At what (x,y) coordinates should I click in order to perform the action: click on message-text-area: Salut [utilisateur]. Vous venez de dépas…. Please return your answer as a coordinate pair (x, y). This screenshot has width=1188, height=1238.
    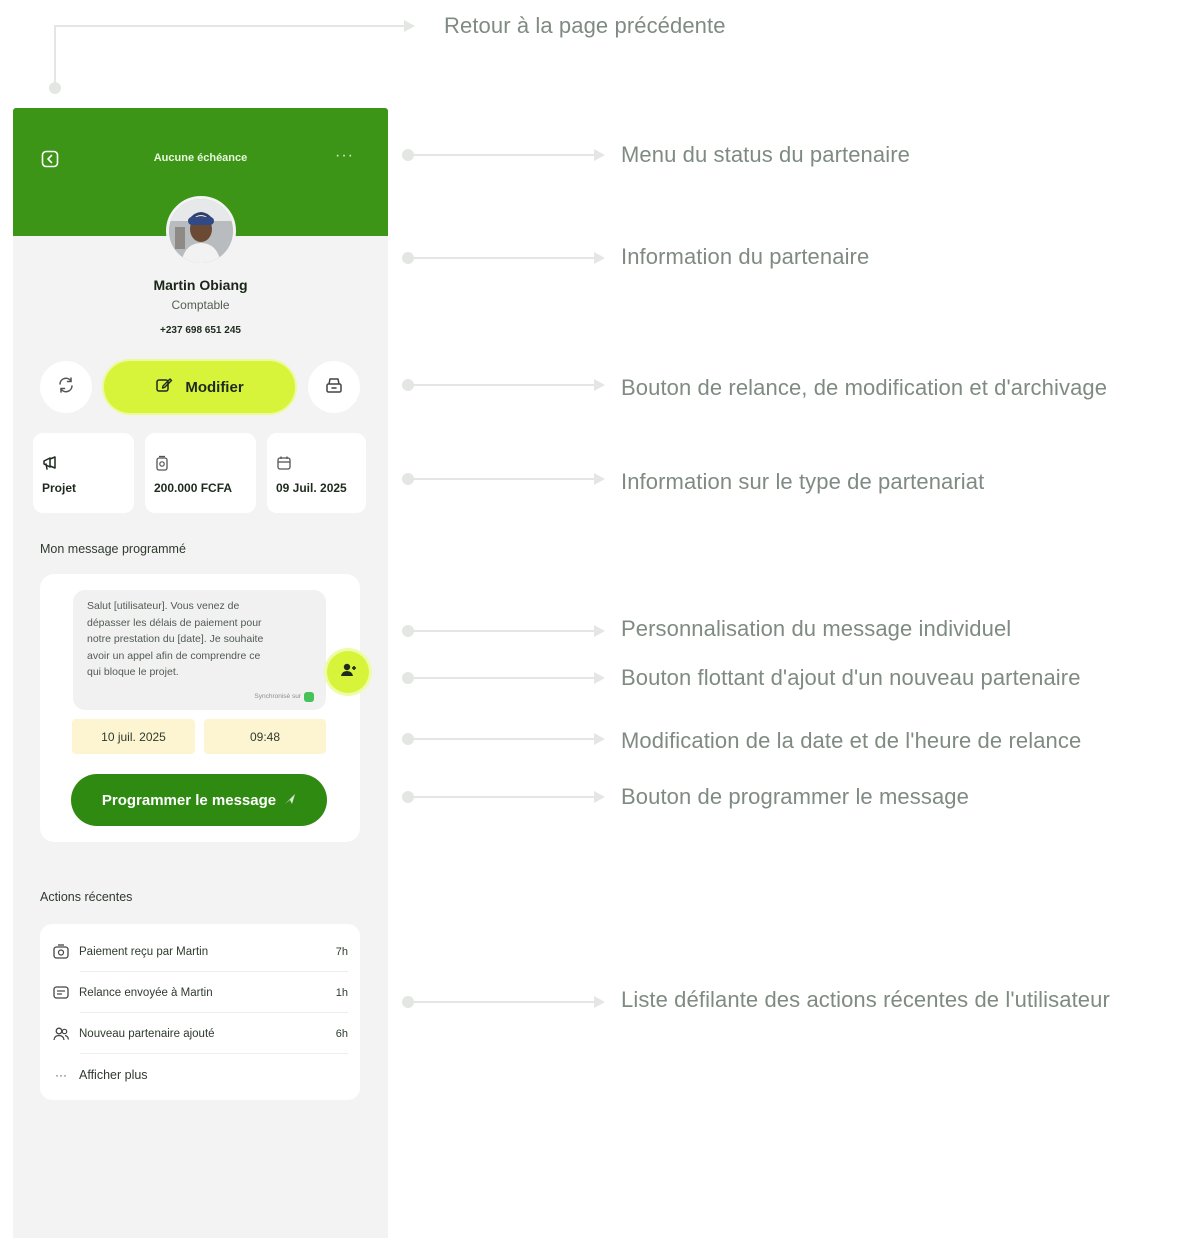
    Looking at the image, I should click on (199, 650).